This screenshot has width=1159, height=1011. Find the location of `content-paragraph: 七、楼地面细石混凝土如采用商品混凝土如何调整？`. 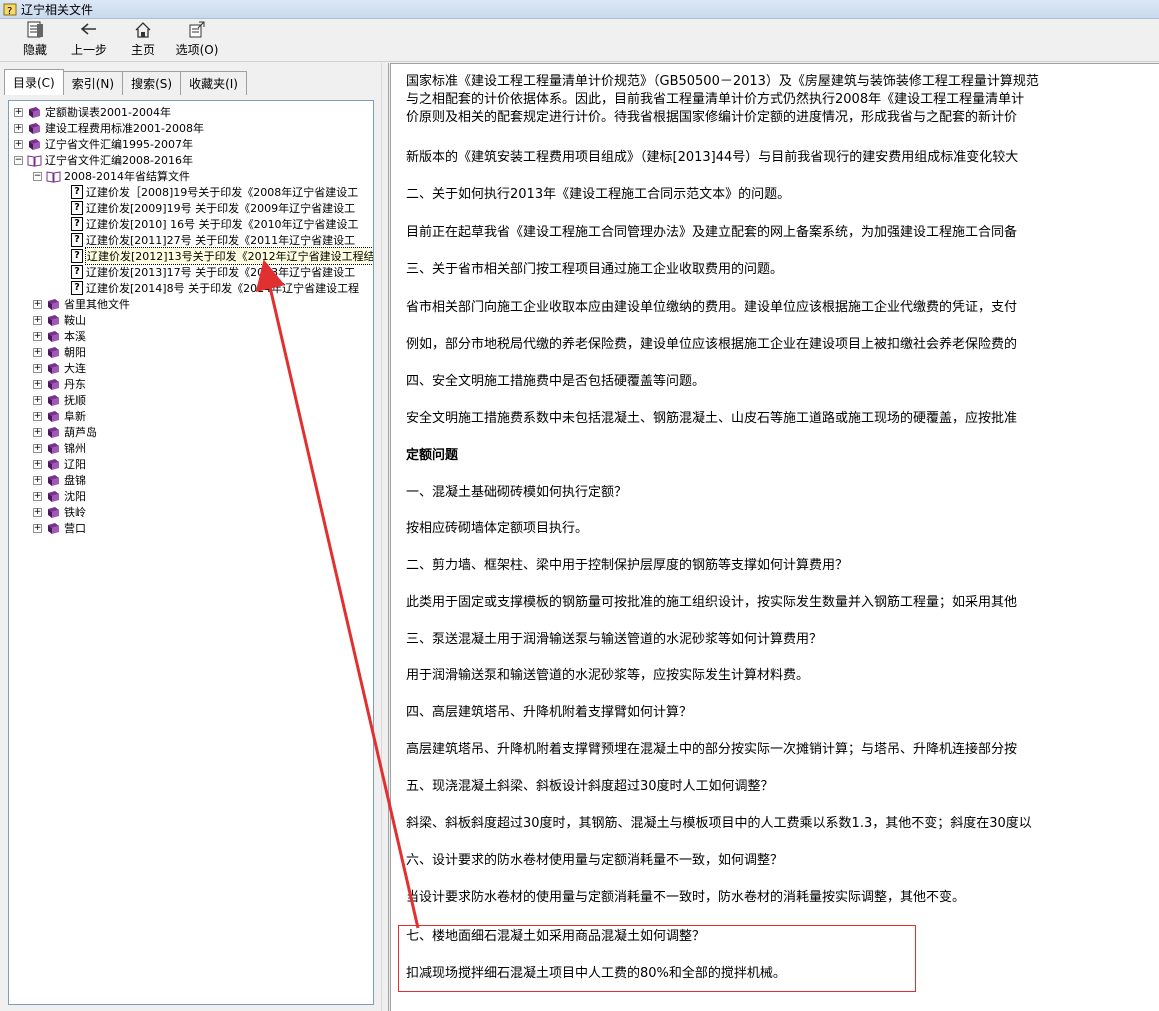

content-paragraph: 七、楼地面细石混凝土如采用商品混凝土如何调整？ is located at coordinates (556, 936).